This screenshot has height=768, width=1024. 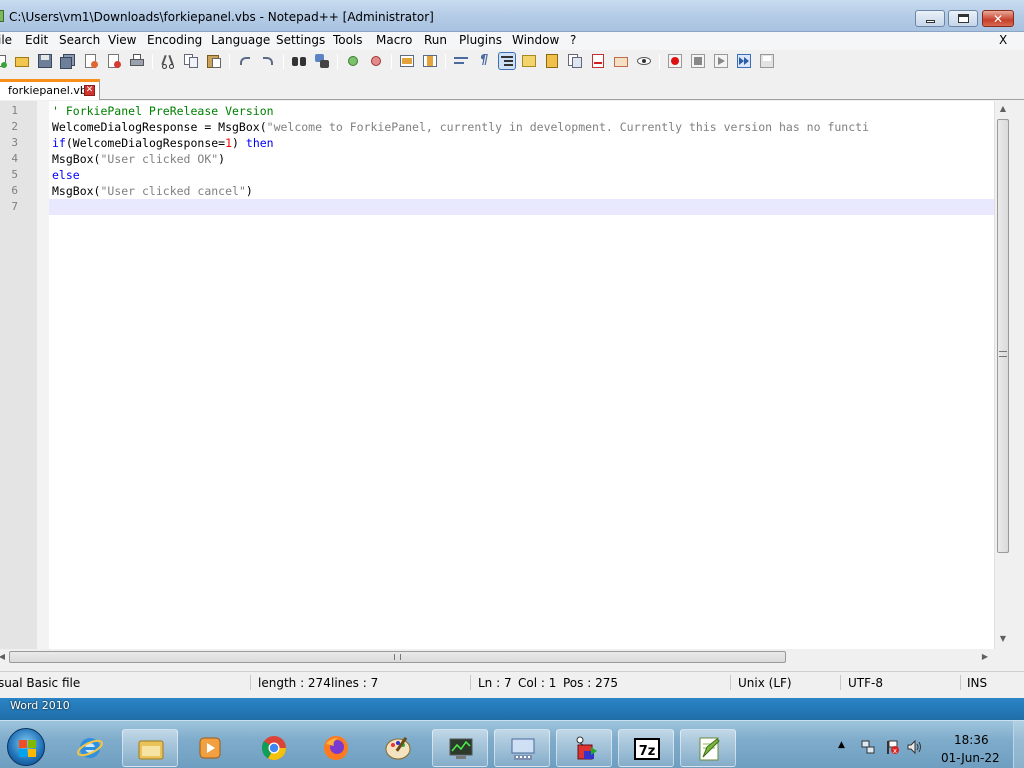 I want to click on taskbar-firefox, so click(x=336, y=748).